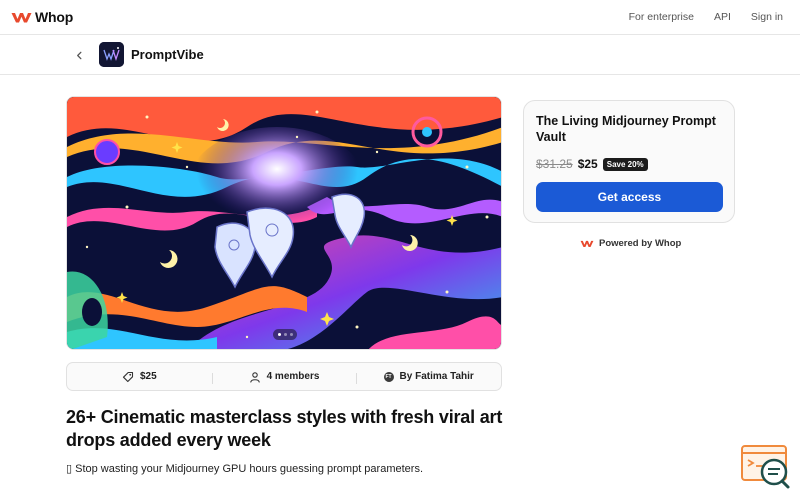  I want to click on brand-name: Whop, so click(54, 17).